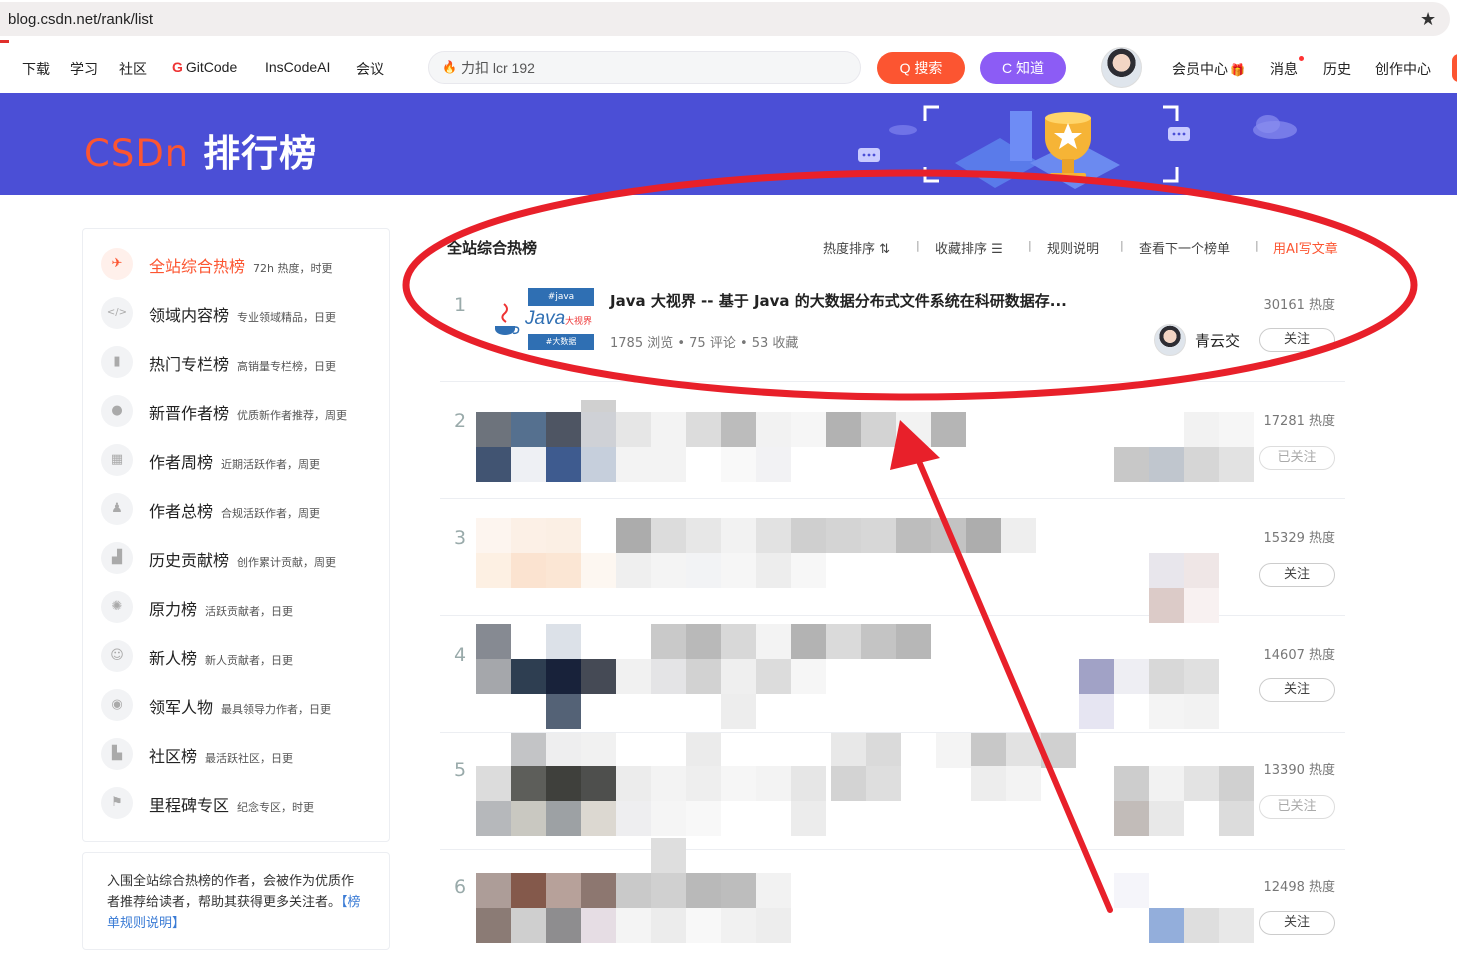  I want to click on heat-value: 14607 热度, so click(1299, 655).